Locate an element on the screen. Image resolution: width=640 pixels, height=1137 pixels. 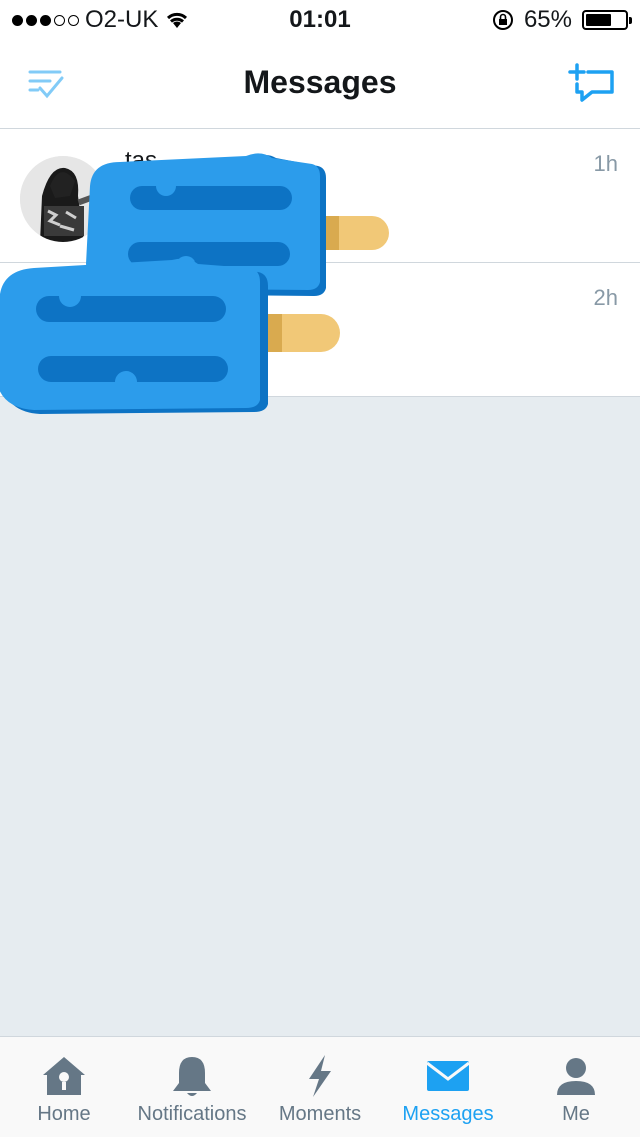
tab-label: Me is located at coordinates (576, 1114).